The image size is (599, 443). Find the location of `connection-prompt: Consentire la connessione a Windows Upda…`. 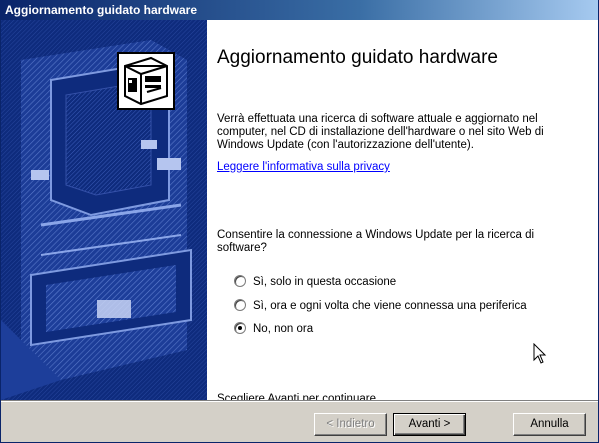

connection-prompt: Consentire la connessione a Windows Upda… is located at coordinates (376, 241).